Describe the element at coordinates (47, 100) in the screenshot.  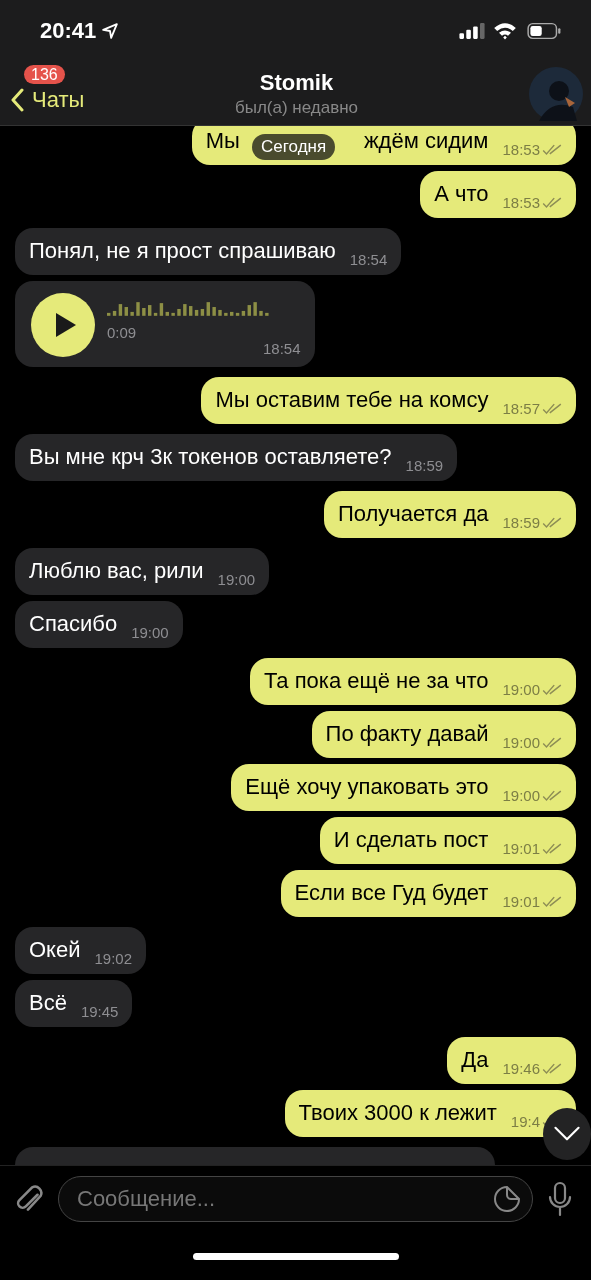
I see `back-button: Чаты` at that location.